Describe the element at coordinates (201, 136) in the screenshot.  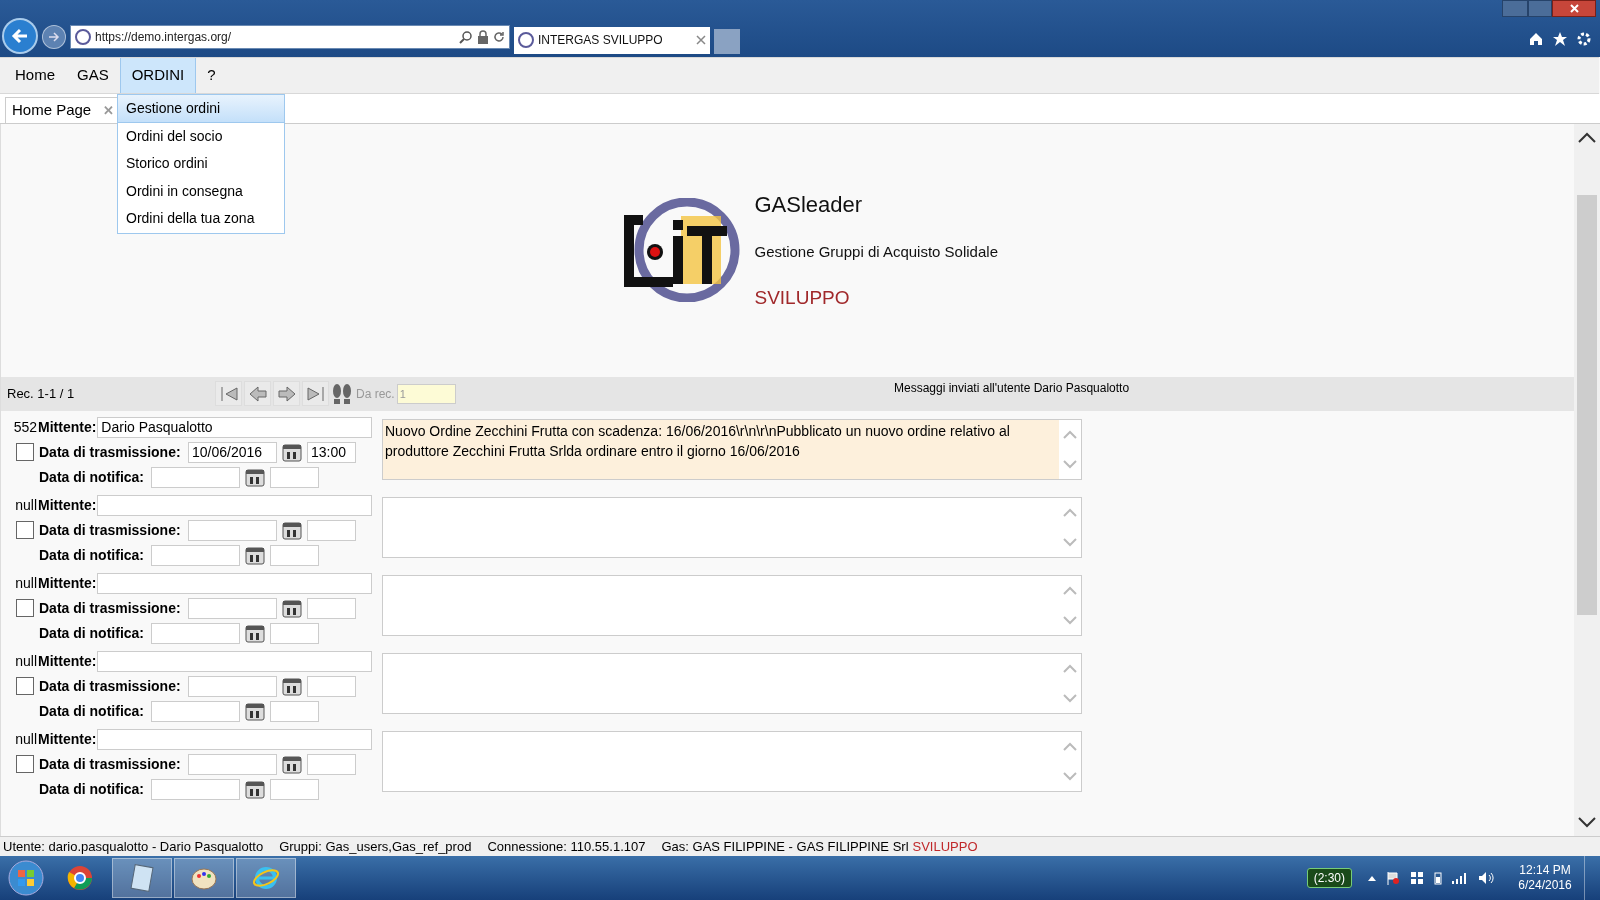
I see `dropdown-item: Ordini del socio` at that location.